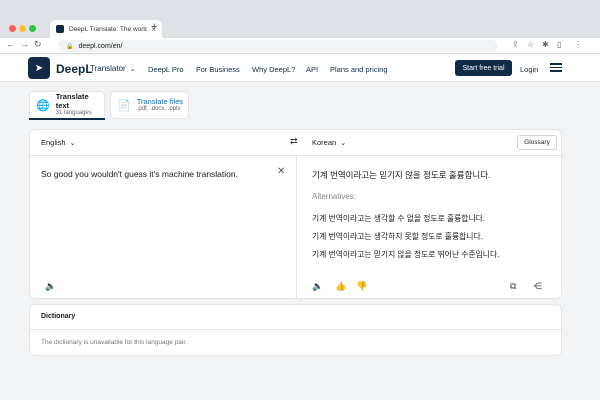 Image resolution: width=600 pixels, height=400 pixels. What do you see at coordinates (515, 44) in the screenshot?
I see `share-icon: ⇪` at bounding box center [515, 44].